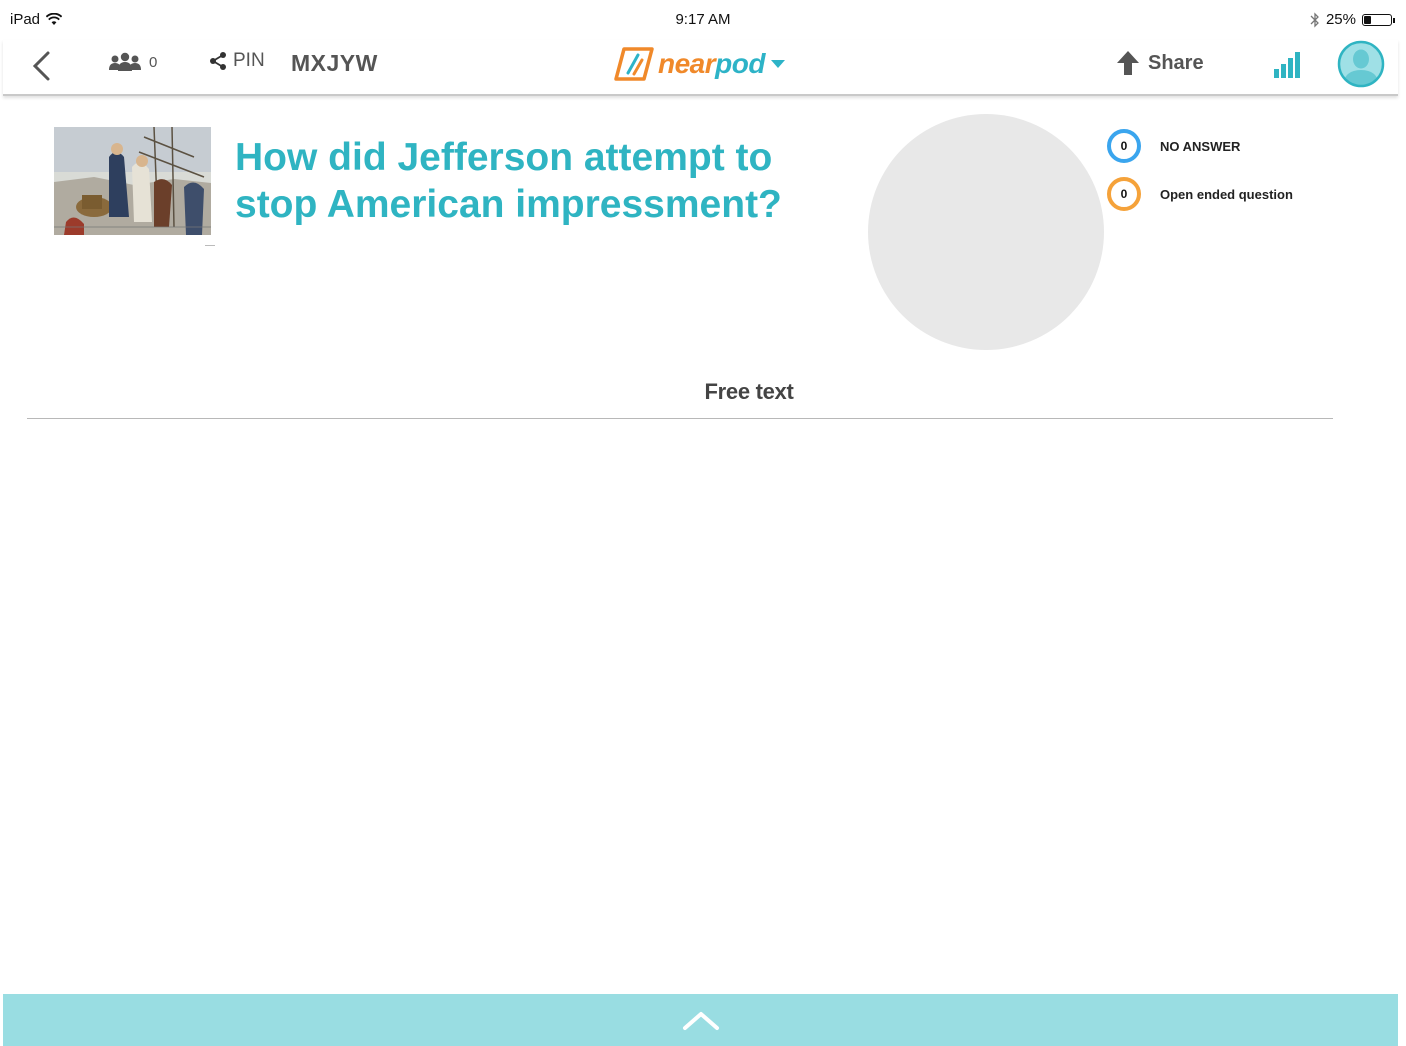 This screenshot has width=1406, height=1046. I want to click on share-label: Share, so click(1176, 62).